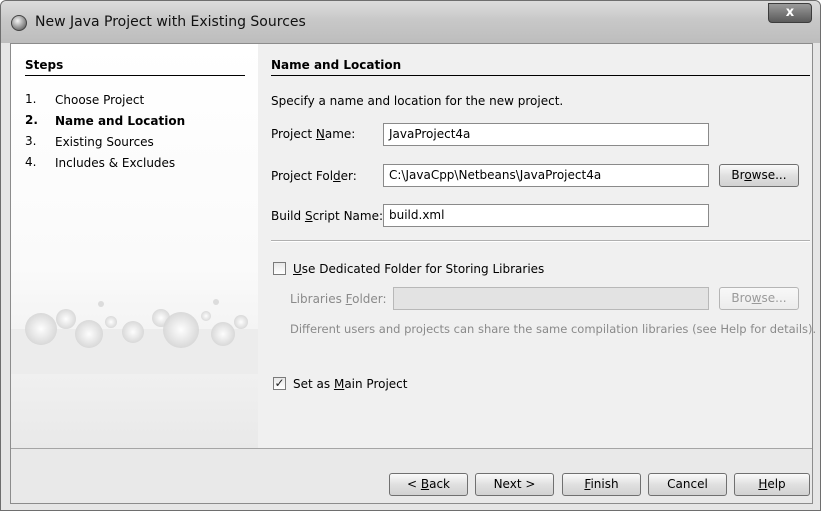  I want to click on main-project-label: Set as Main Project, so click(350, 384).